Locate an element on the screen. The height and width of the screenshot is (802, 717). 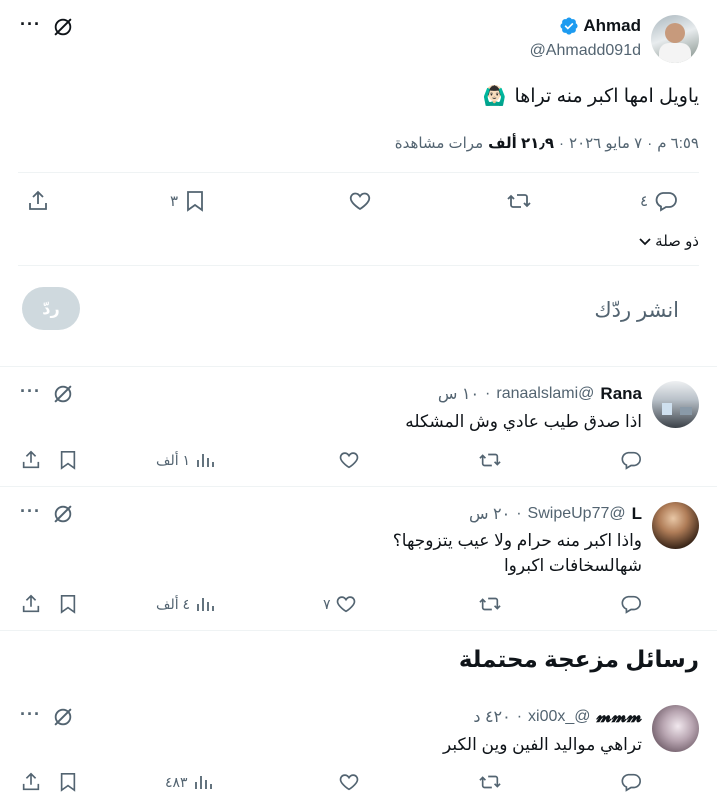
reply-text: واذا اكبر منه حرام ولا عيب يتزوجها؟ is located at coordinates (517, 540).